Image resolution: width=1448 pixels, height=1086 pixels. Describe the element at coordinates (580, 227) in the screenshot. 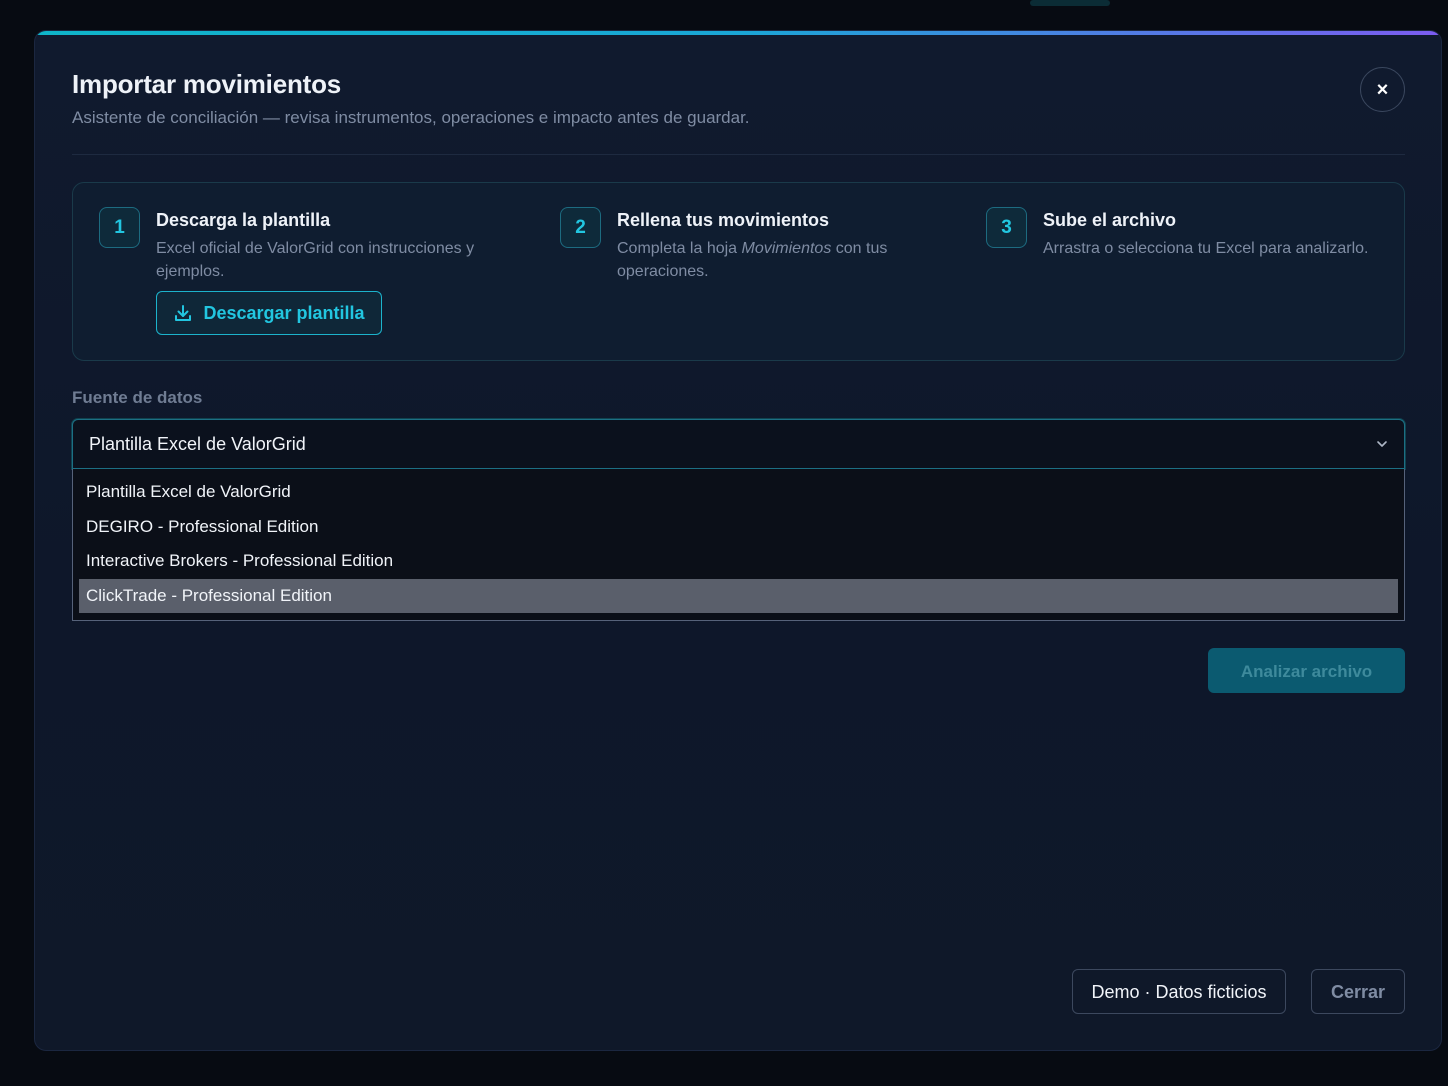

I see `step-number: 2` at that location.